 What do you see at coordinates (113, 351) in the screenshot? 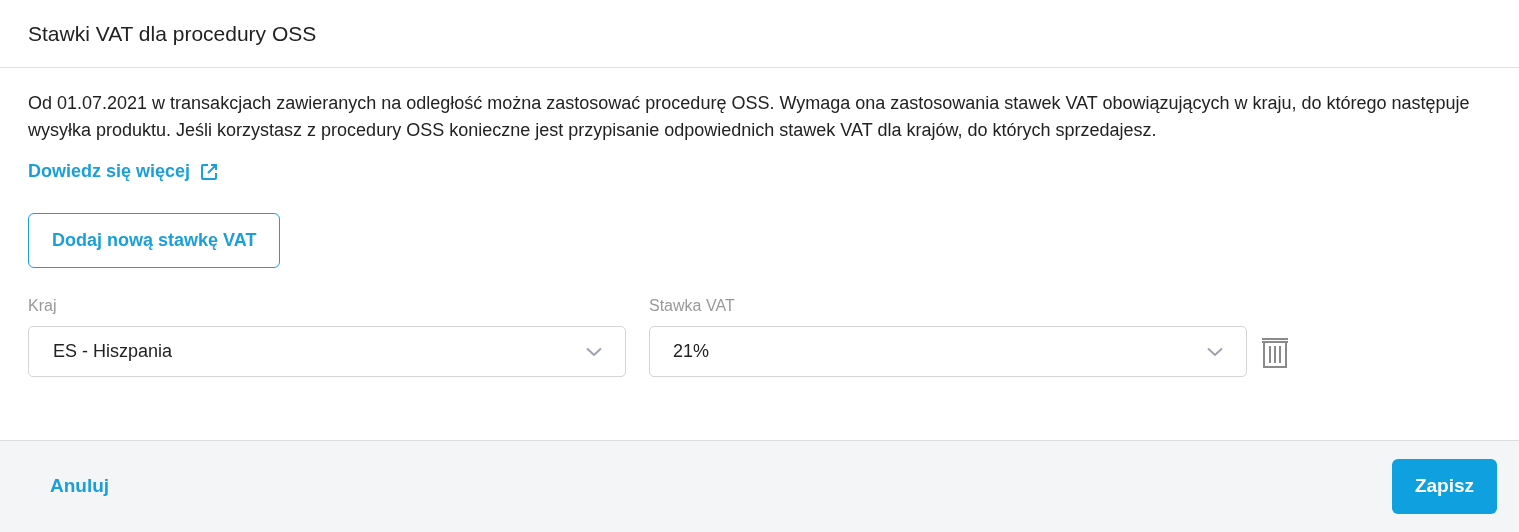
I see `select-value: ES - Hiszpania` at bounding box center [113, 351].